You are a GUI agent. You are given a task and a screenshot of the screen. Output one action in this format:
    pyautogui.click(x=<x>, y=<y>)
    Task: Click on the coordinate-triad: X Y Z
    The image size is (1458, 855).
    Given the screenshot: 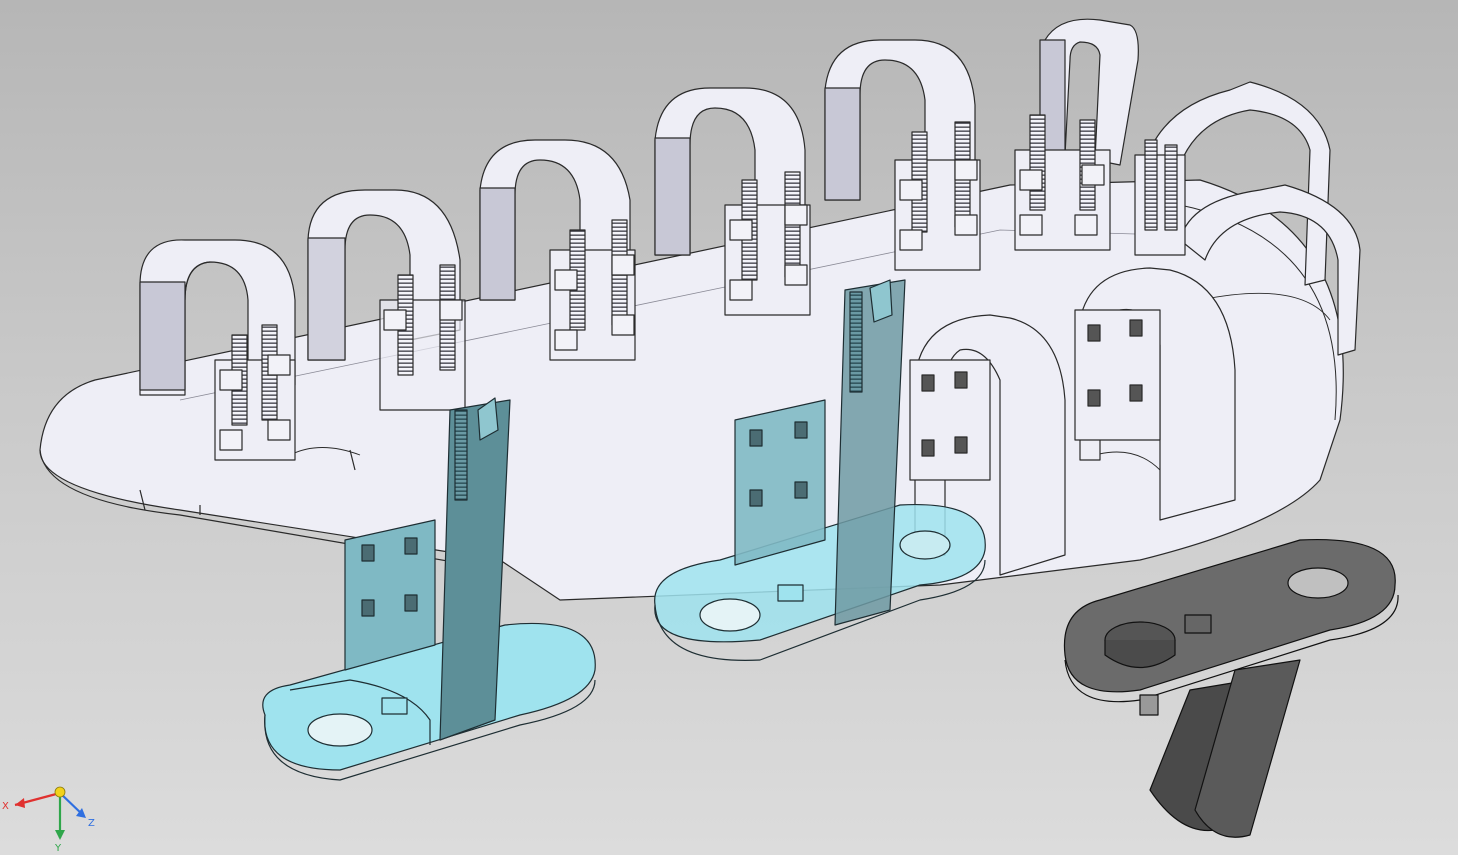 What is the action you would take?
    pyautogui.click(x=48, y=820)
    